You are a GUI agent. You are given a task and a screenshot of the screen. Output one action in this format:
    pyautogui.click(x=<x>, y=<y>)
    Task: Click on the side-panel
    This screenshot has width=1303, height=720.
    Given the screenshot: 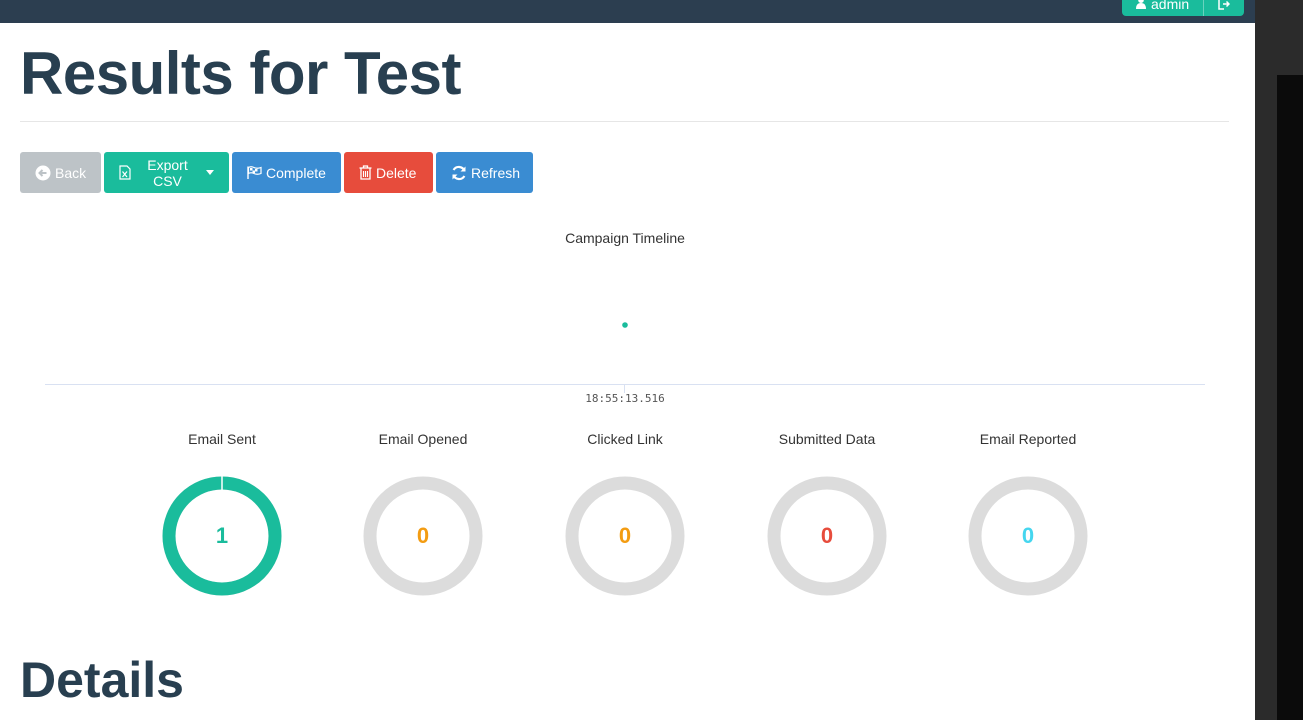 What is the action you would take?
    pyautogui.click(x=1279, y=360)
    